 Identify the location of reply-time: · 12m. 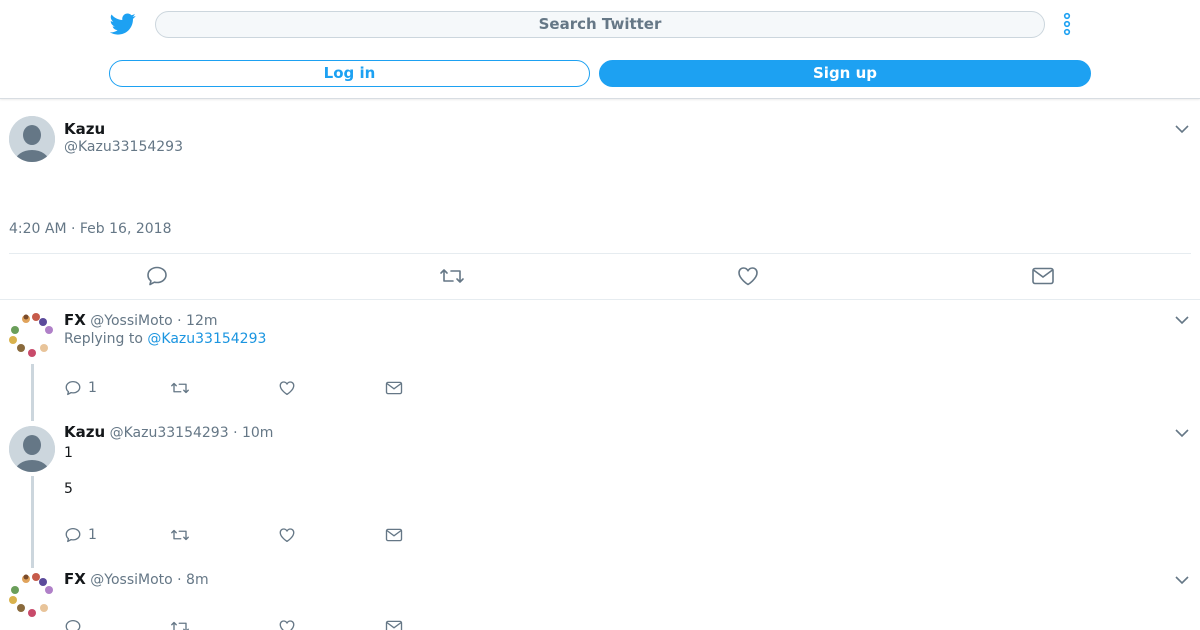
(197, 321).